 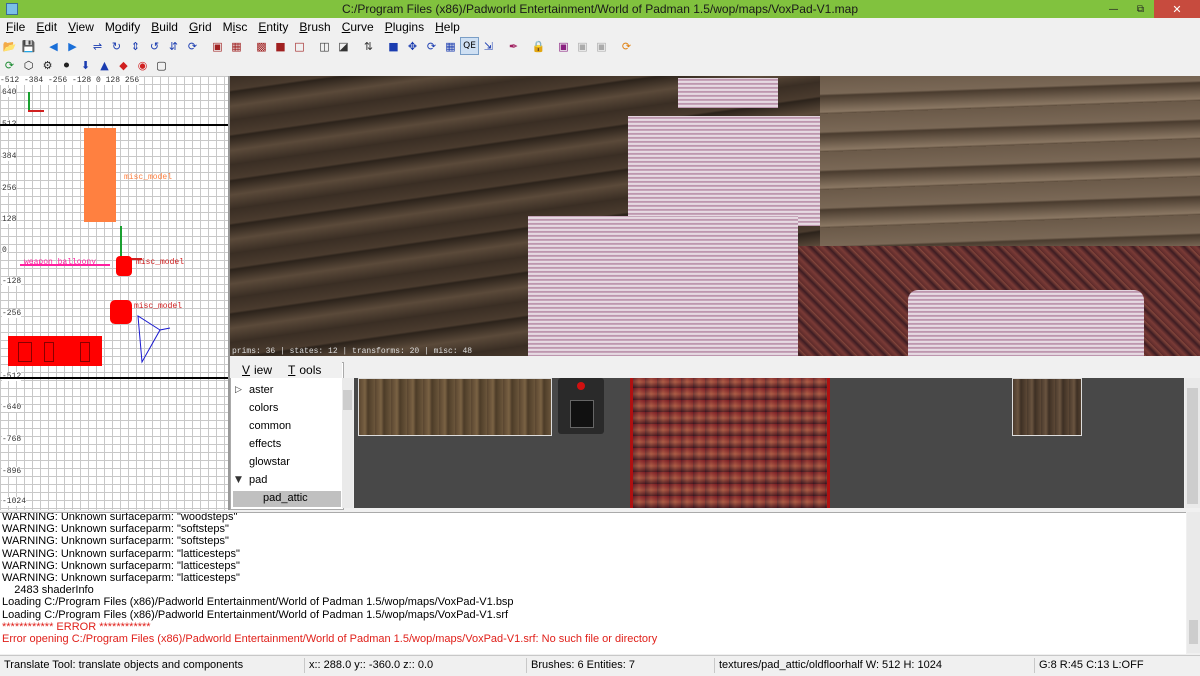 What do you see at coordinates (12, 313) in the screenshot?
I see `y-tick-label: -256` at bounding box center [12, 313].